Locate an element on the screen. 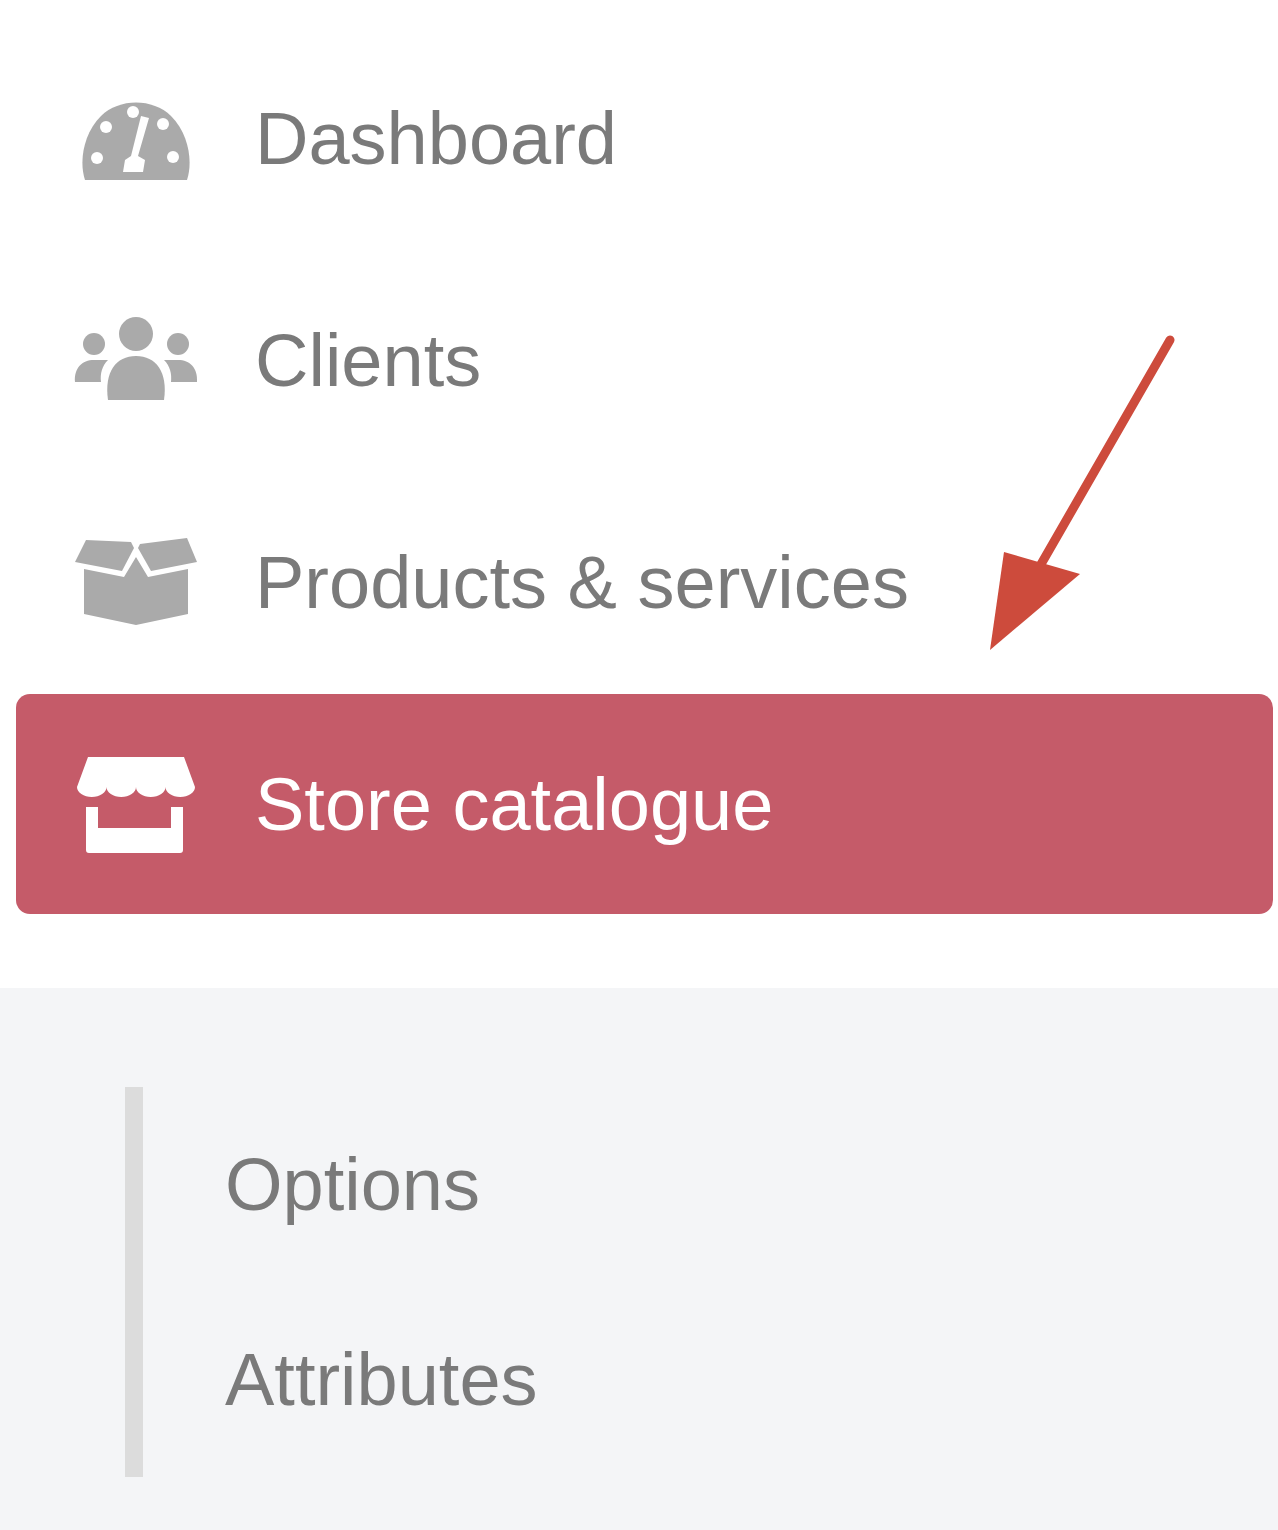 This screenshot has width=1278, height=1530. nav-item: Products & services is located at coordinates (644, 582).